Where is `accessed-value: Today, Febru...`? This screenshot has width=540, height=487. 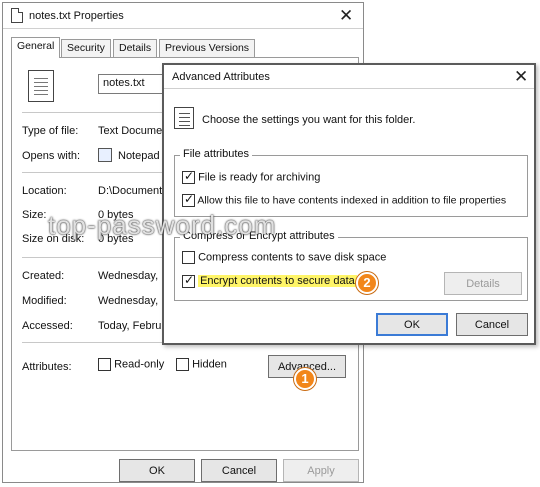
accessed-value: Today, Febru... is located at coordinates (134, 326).